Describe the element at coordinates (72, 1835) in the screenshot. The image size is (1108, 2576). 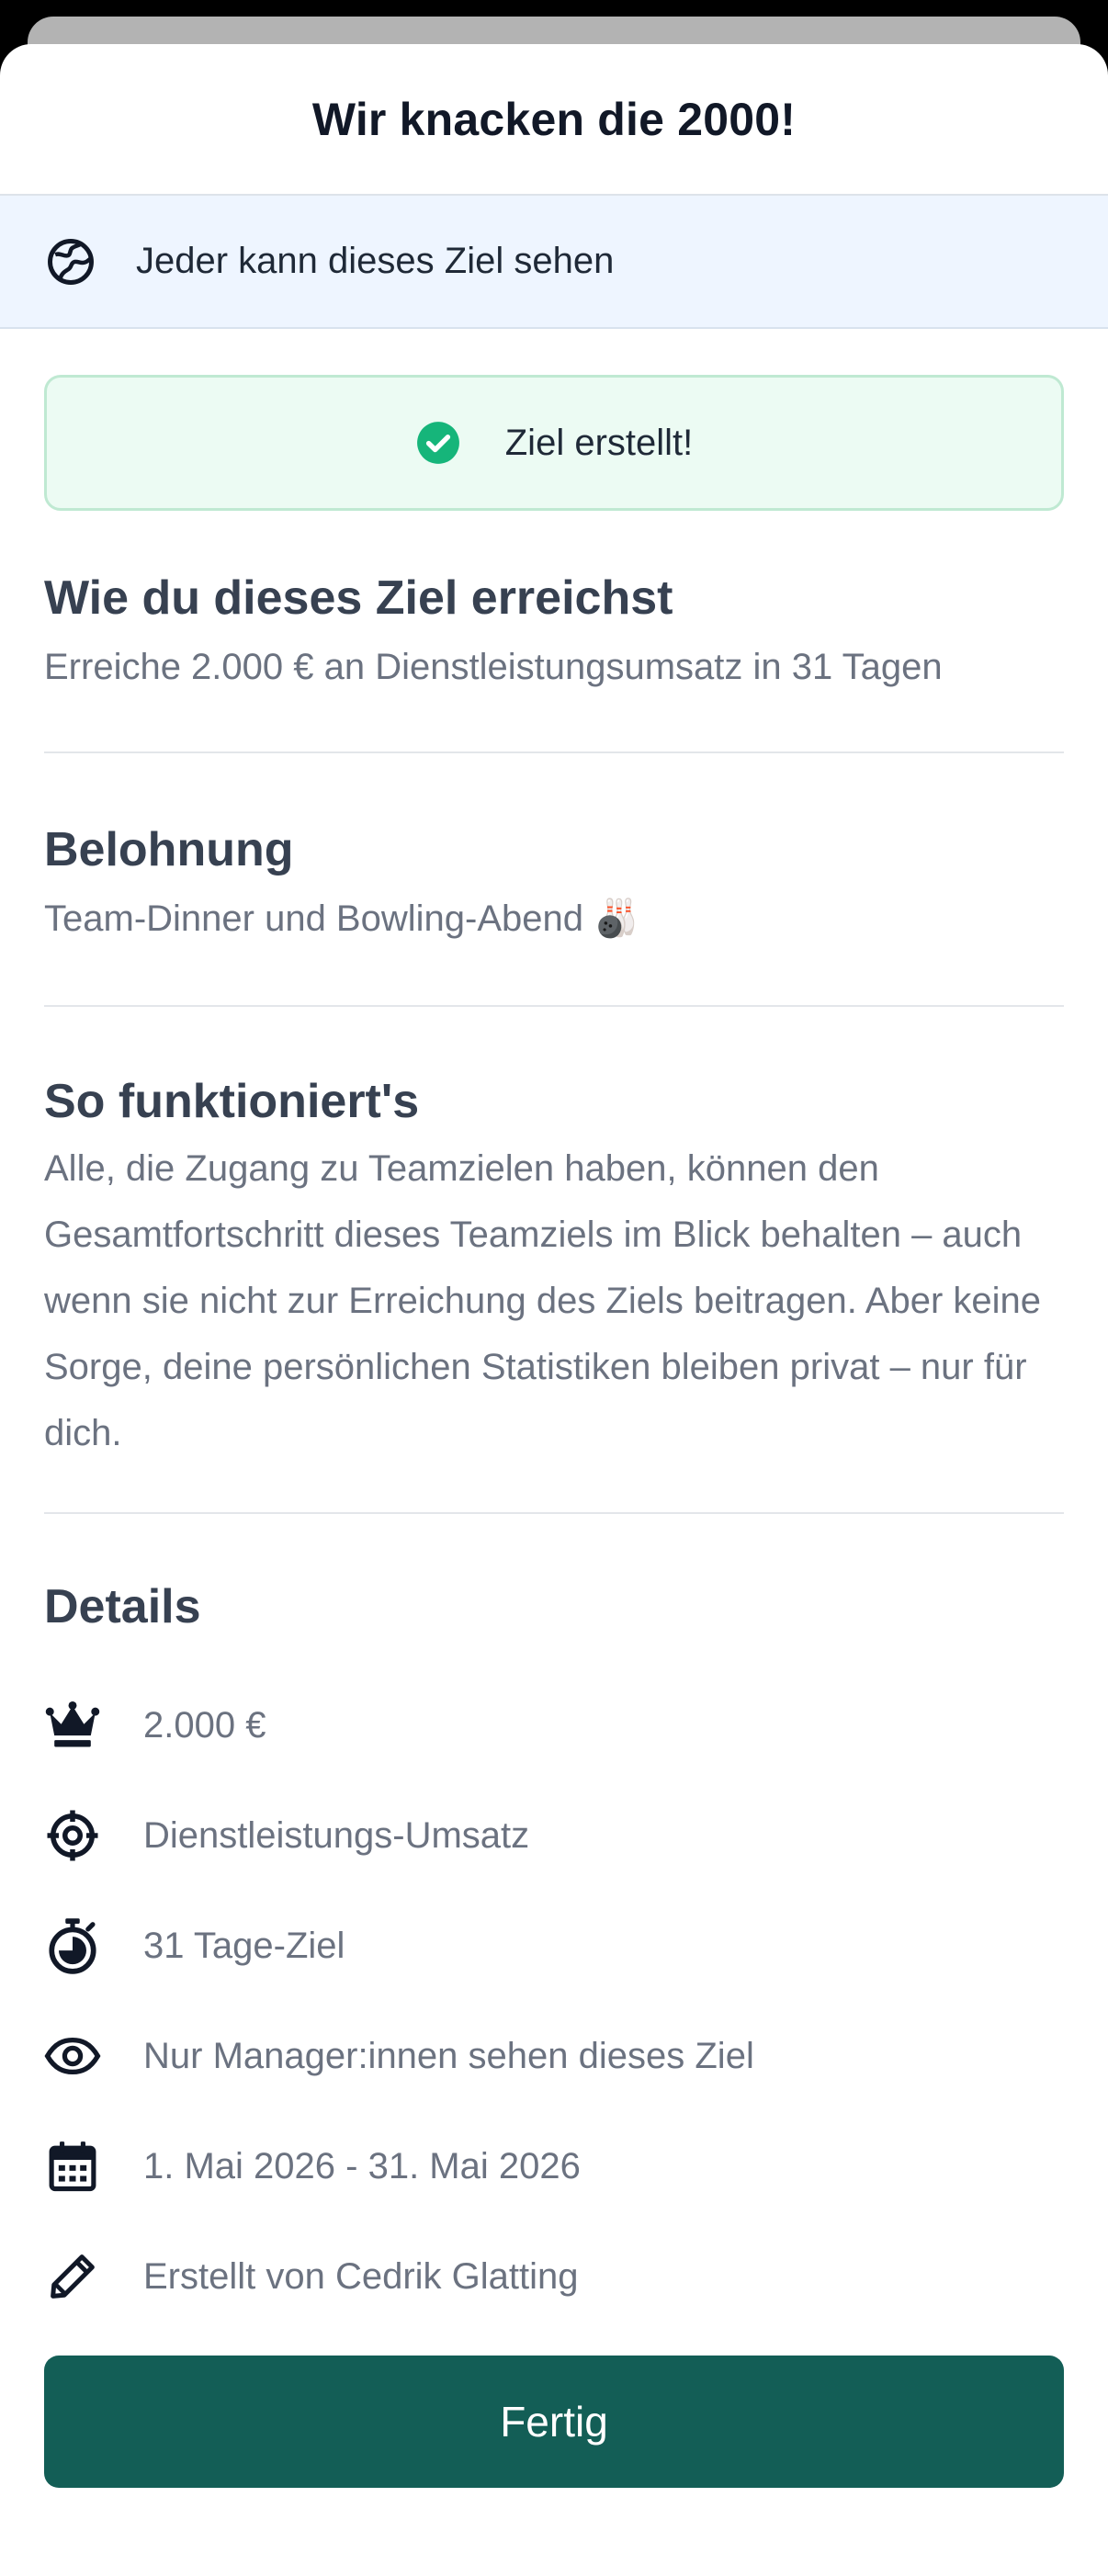
I see `crosshair-icon` at that location.